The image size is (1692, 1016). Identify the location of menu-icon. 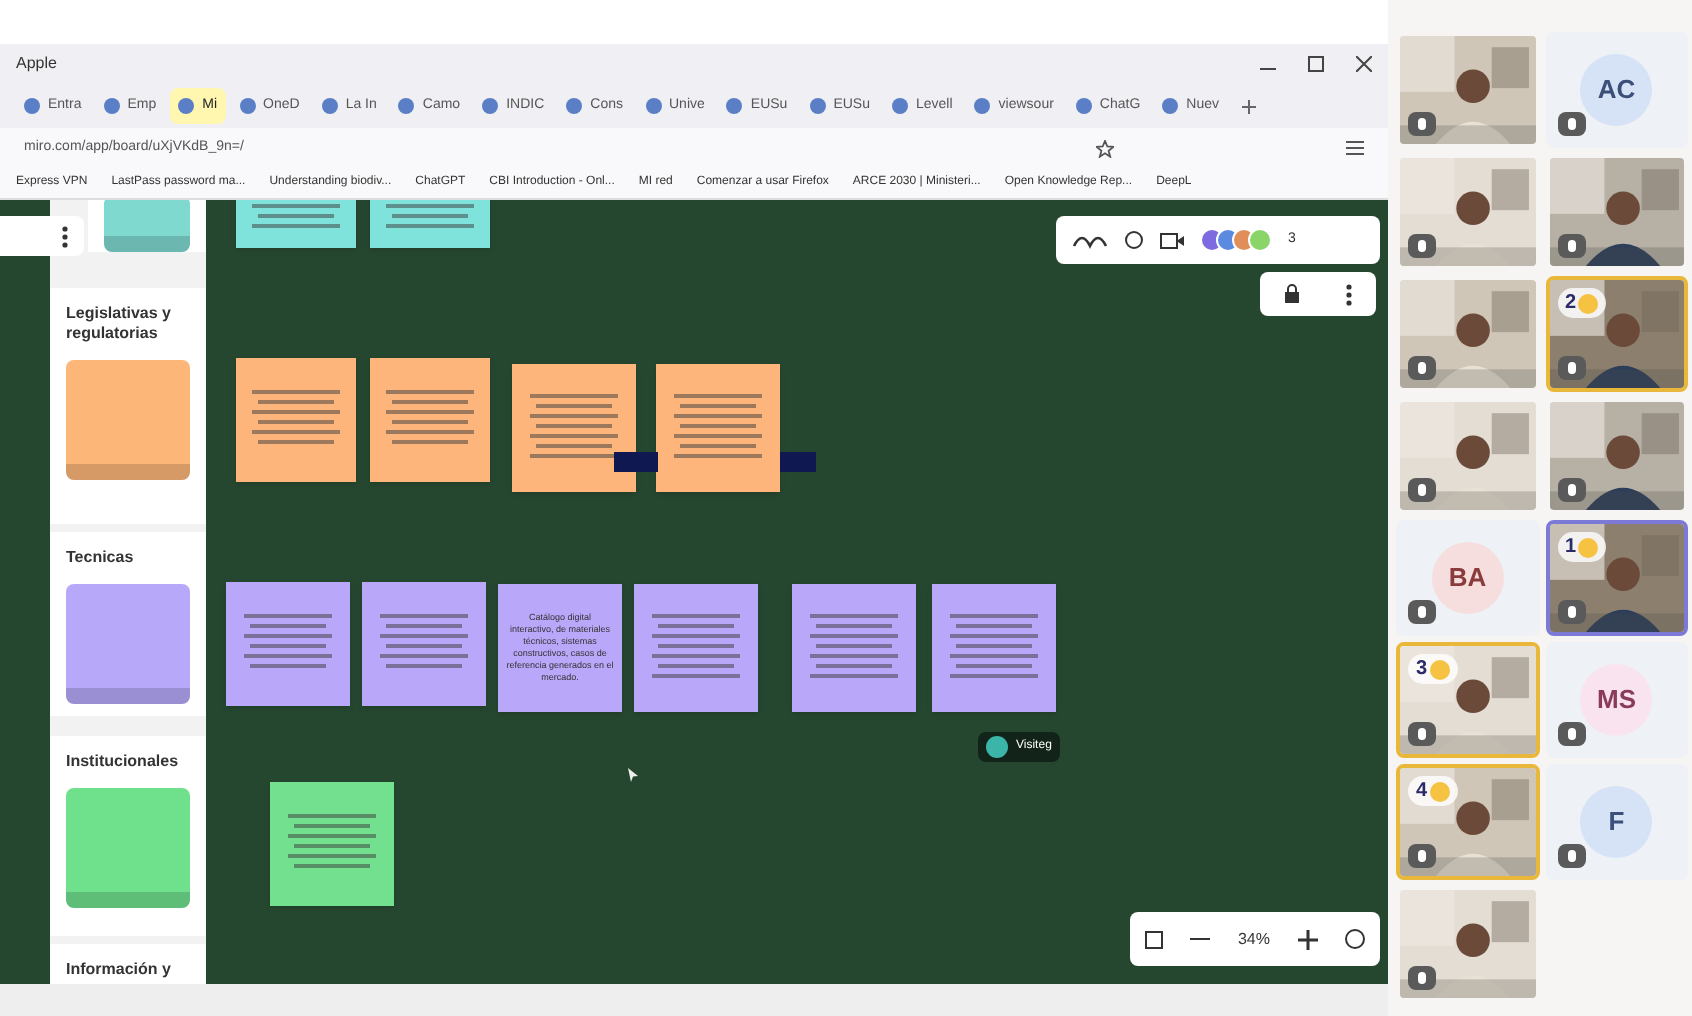
(1355, 148).